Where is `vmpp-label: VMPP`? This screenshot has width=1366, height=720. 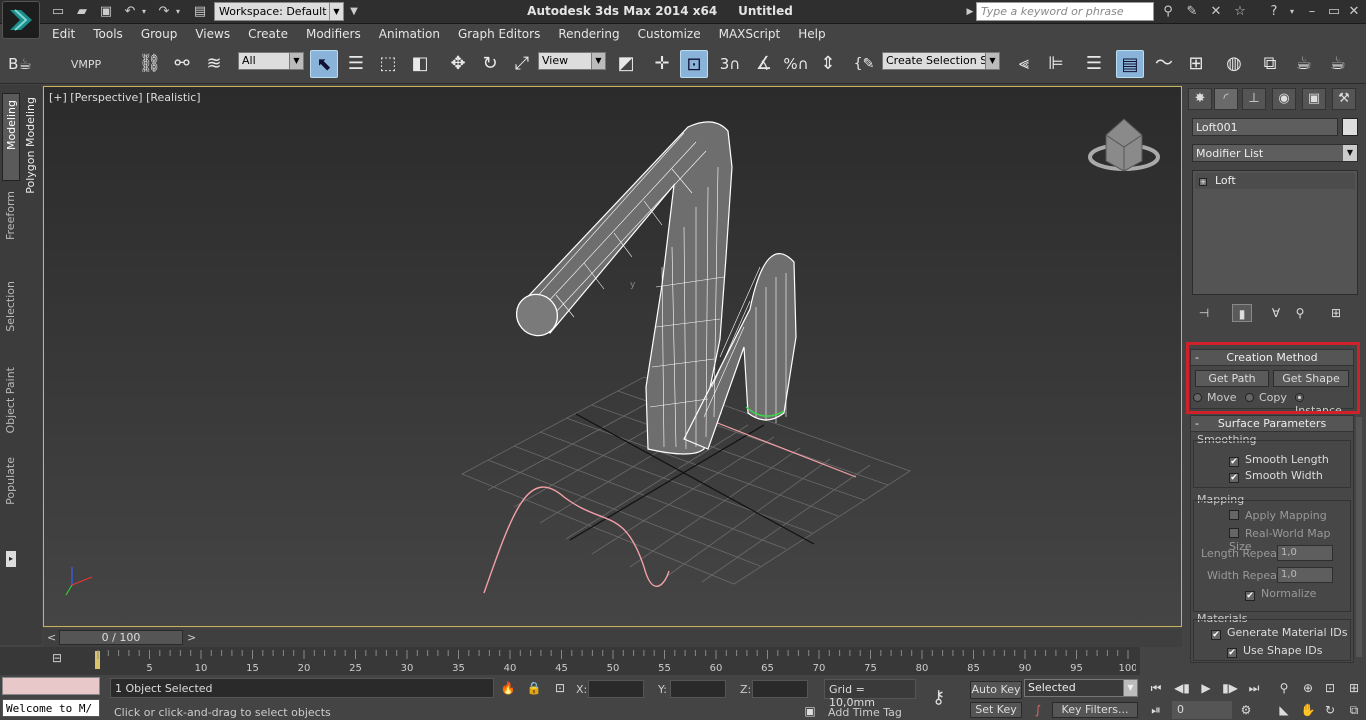
vmpp-label: VMPP is located at coordinates (86, 64).